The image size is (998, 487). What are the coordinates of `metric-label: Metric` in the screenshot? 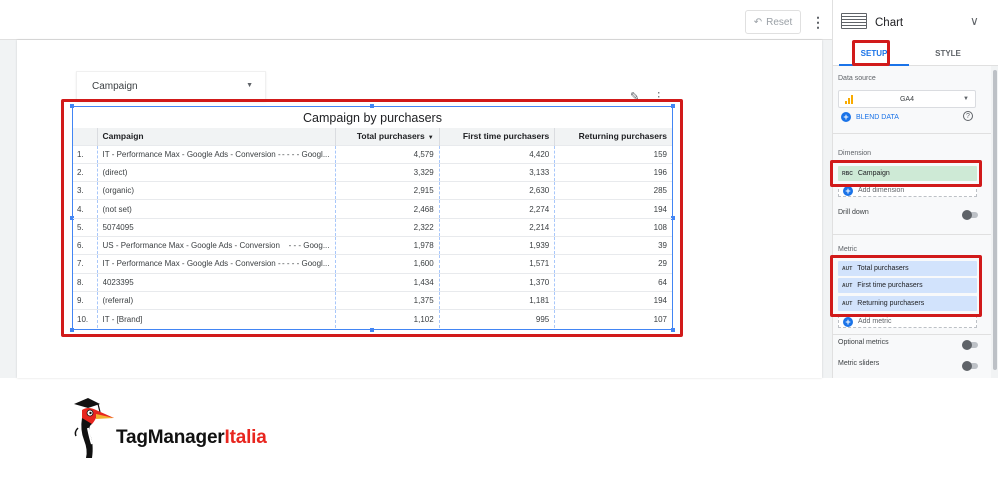 It's located at (848, 249).